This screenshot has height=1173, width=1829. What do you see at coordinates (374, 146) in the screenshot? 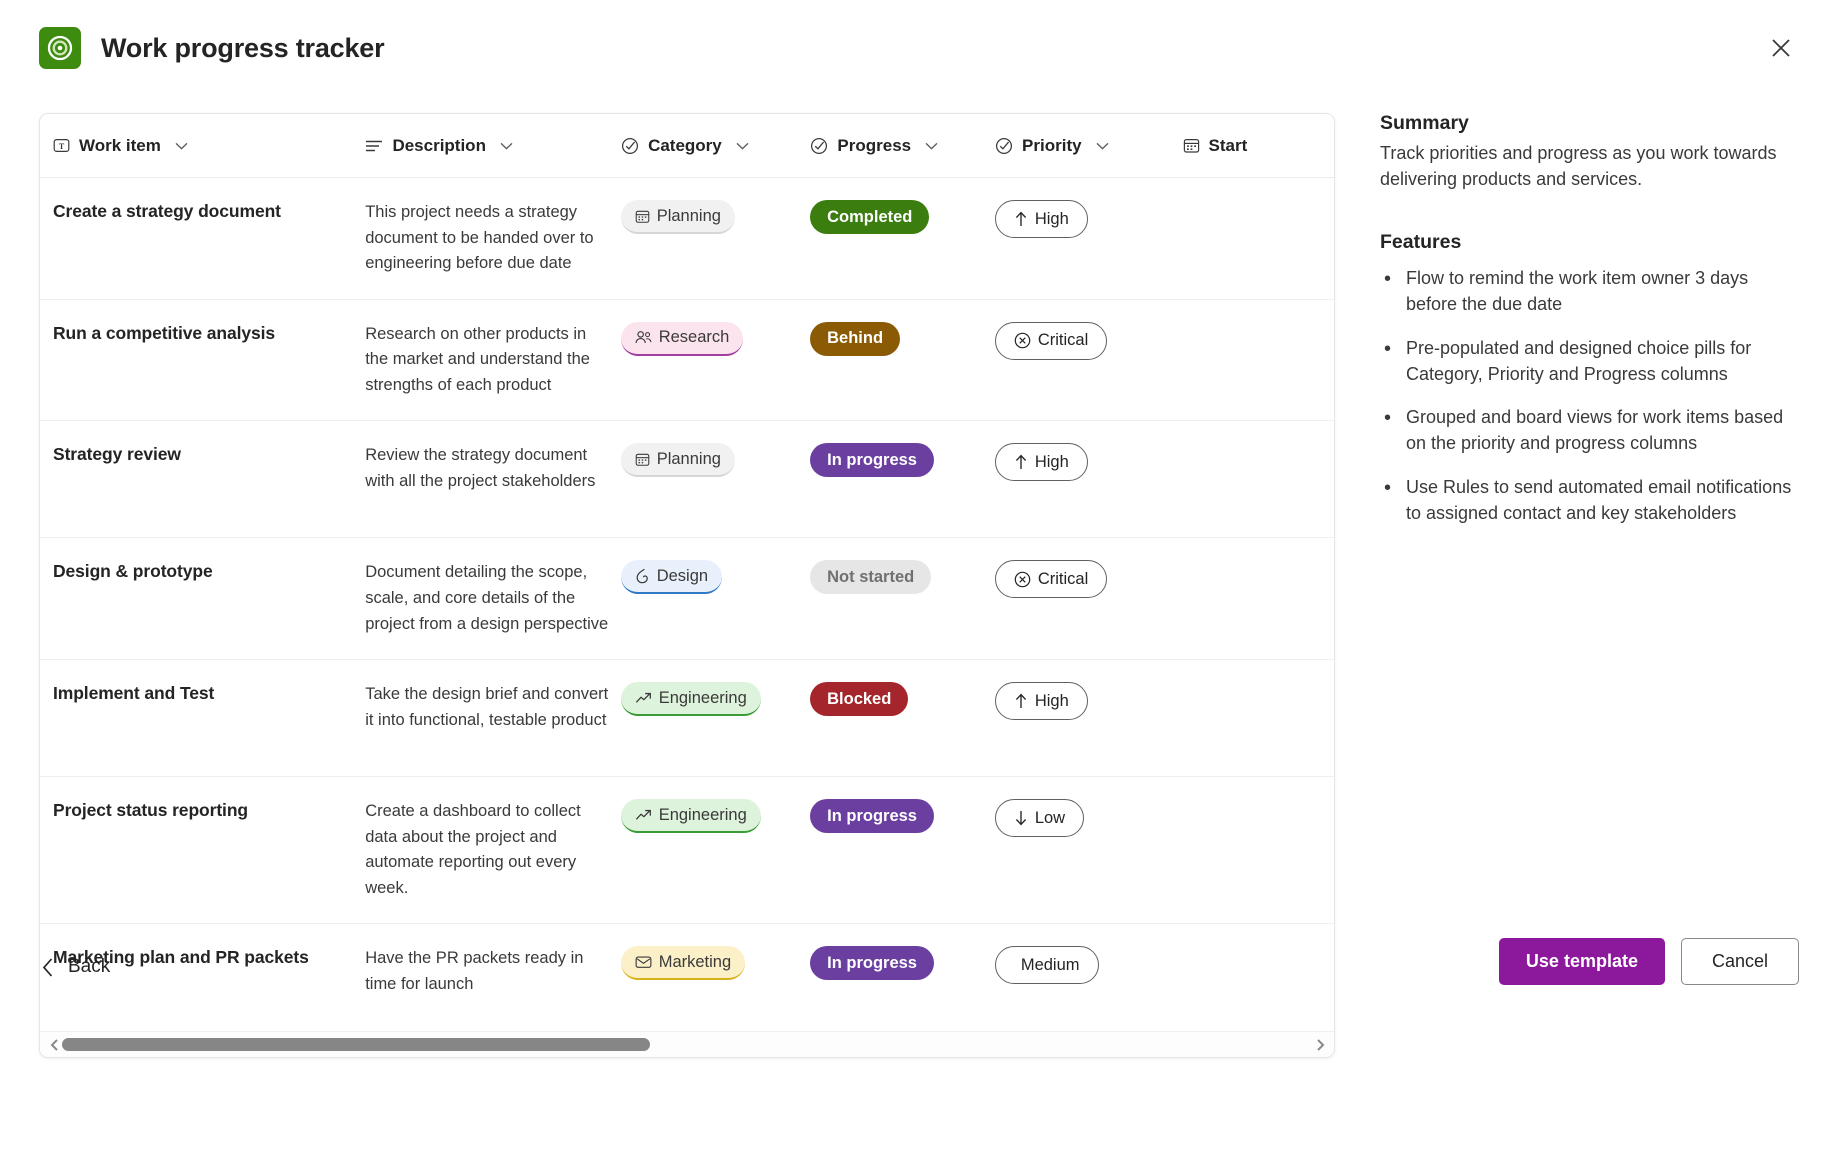
I see `multiline-text-icon` at bounding box center [374, 146].